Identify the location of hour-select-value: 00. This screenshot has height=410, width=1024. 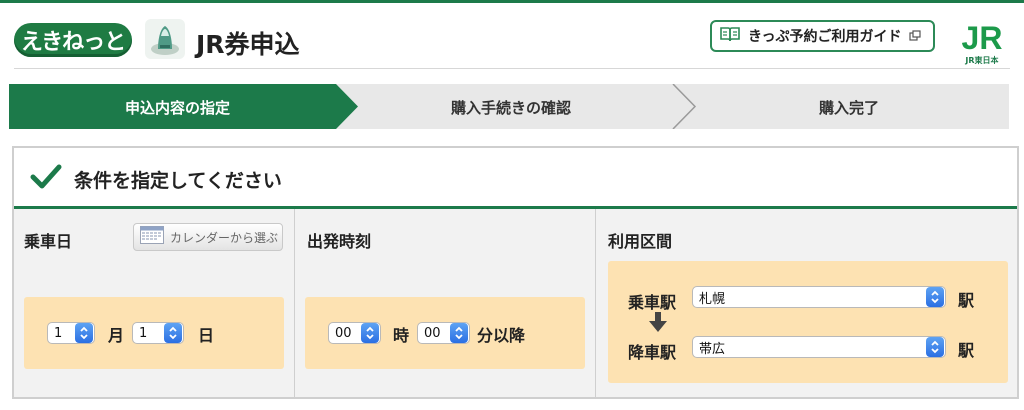
(343, 333).